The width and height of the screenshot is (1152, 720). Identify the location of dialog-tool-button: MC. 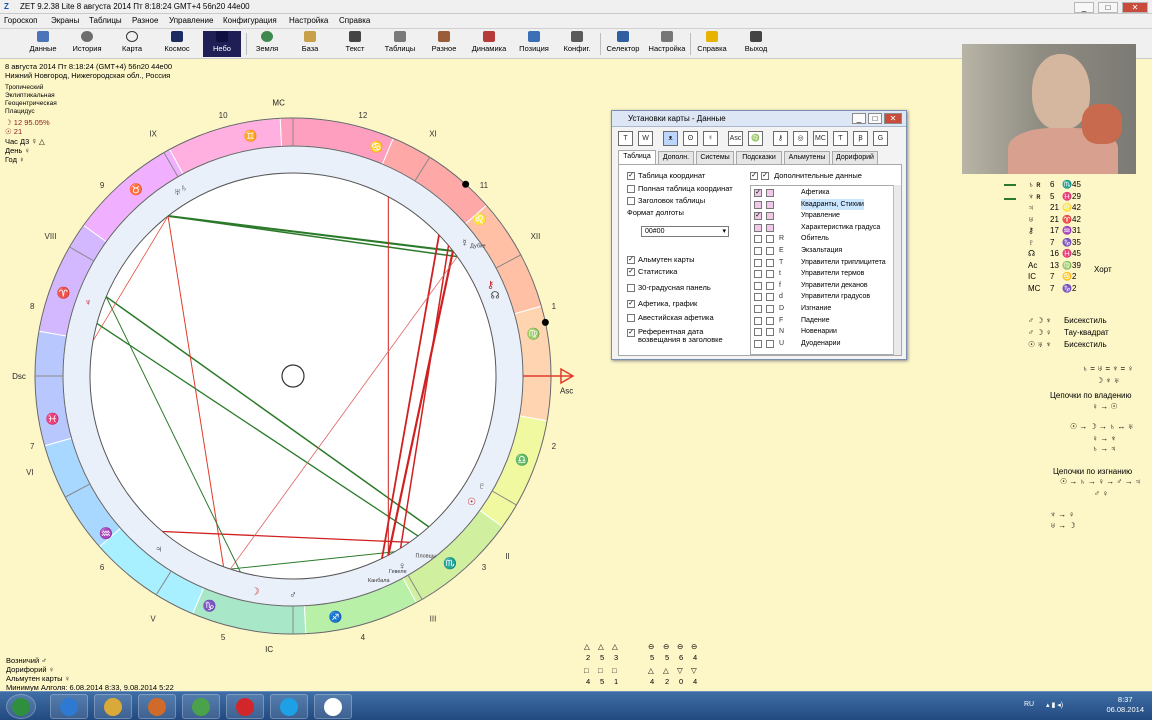
(820, 138).